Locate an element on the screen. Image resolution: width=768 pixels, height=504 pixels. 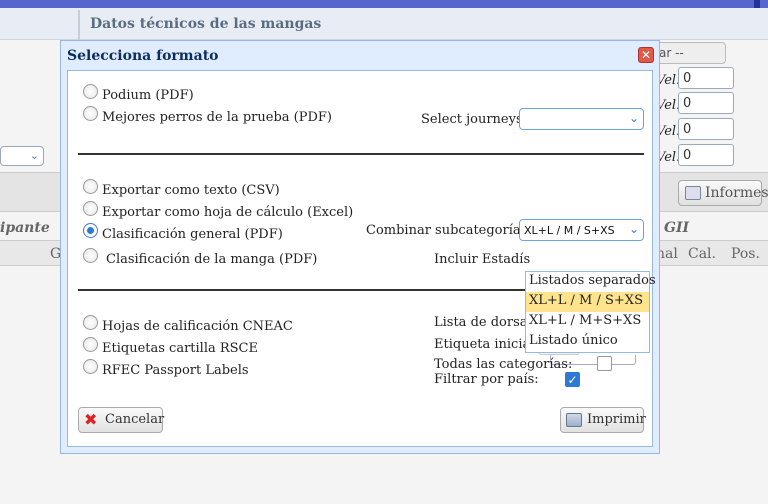
option-clasificacion-general-label: Clasificación general (PDF) is located at coordinates (192, 234).